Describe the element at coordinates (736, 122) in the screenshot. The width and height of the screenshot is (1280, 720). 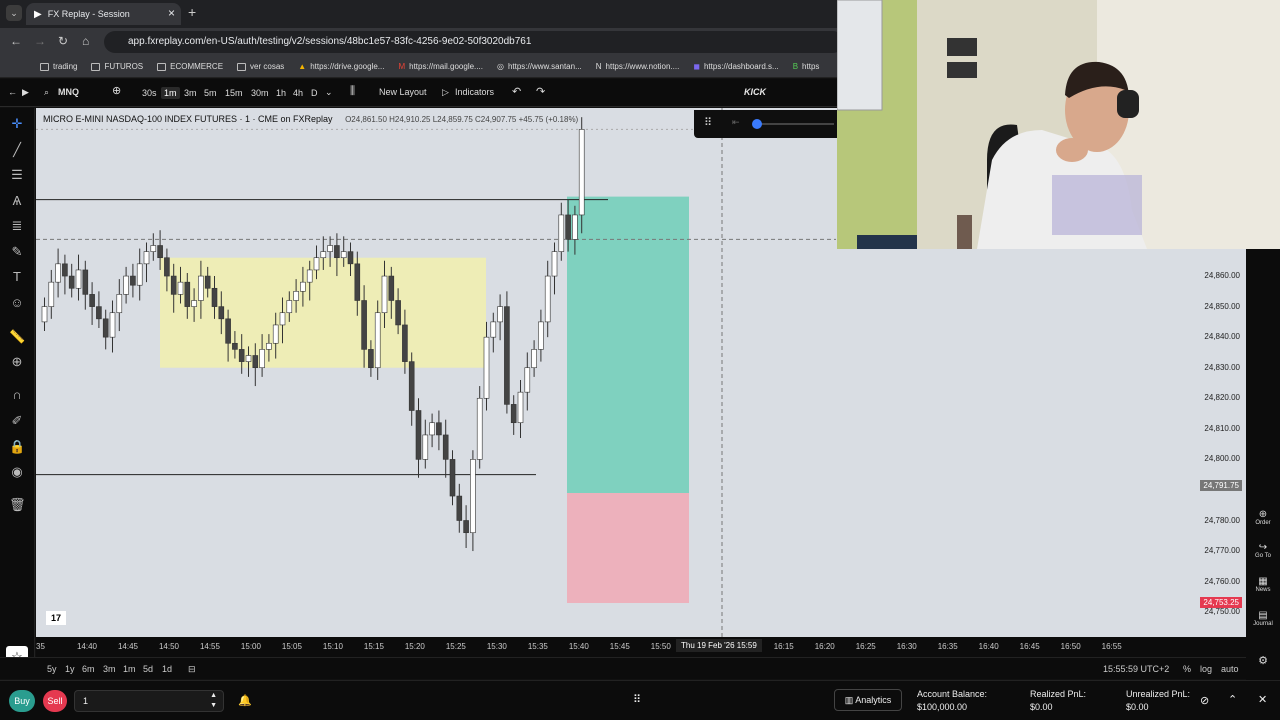
I see `step-back-icon: ⇤` at that location.